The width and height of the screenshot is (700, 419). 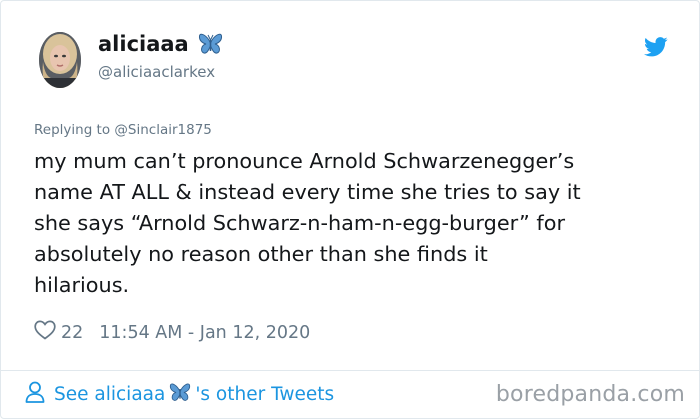 What do you see at coordinates (156, 72) in the screenshot?
I see `user-handle: @aliciaaclarkex` at bounding box center [156, 72].